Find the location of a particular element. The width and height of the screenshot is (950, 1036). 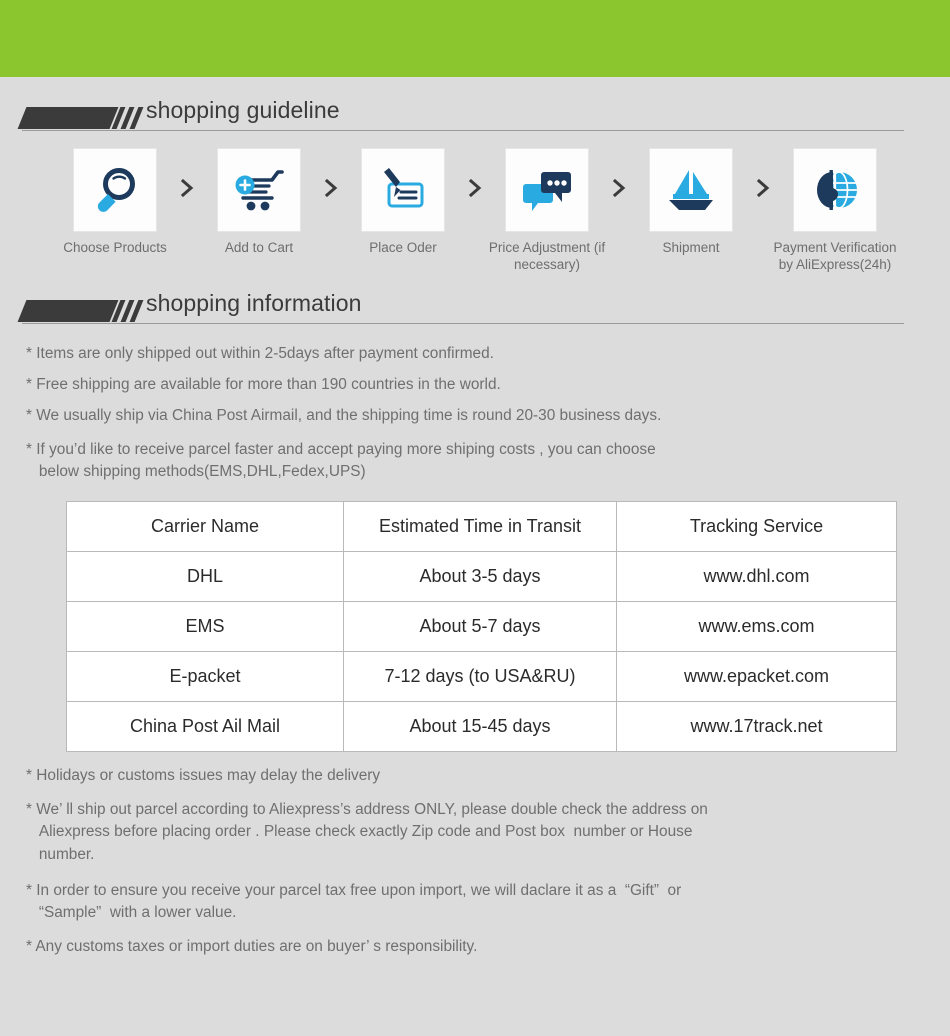

step-choose-products: Choose Products is located at coordinates (115, 203).